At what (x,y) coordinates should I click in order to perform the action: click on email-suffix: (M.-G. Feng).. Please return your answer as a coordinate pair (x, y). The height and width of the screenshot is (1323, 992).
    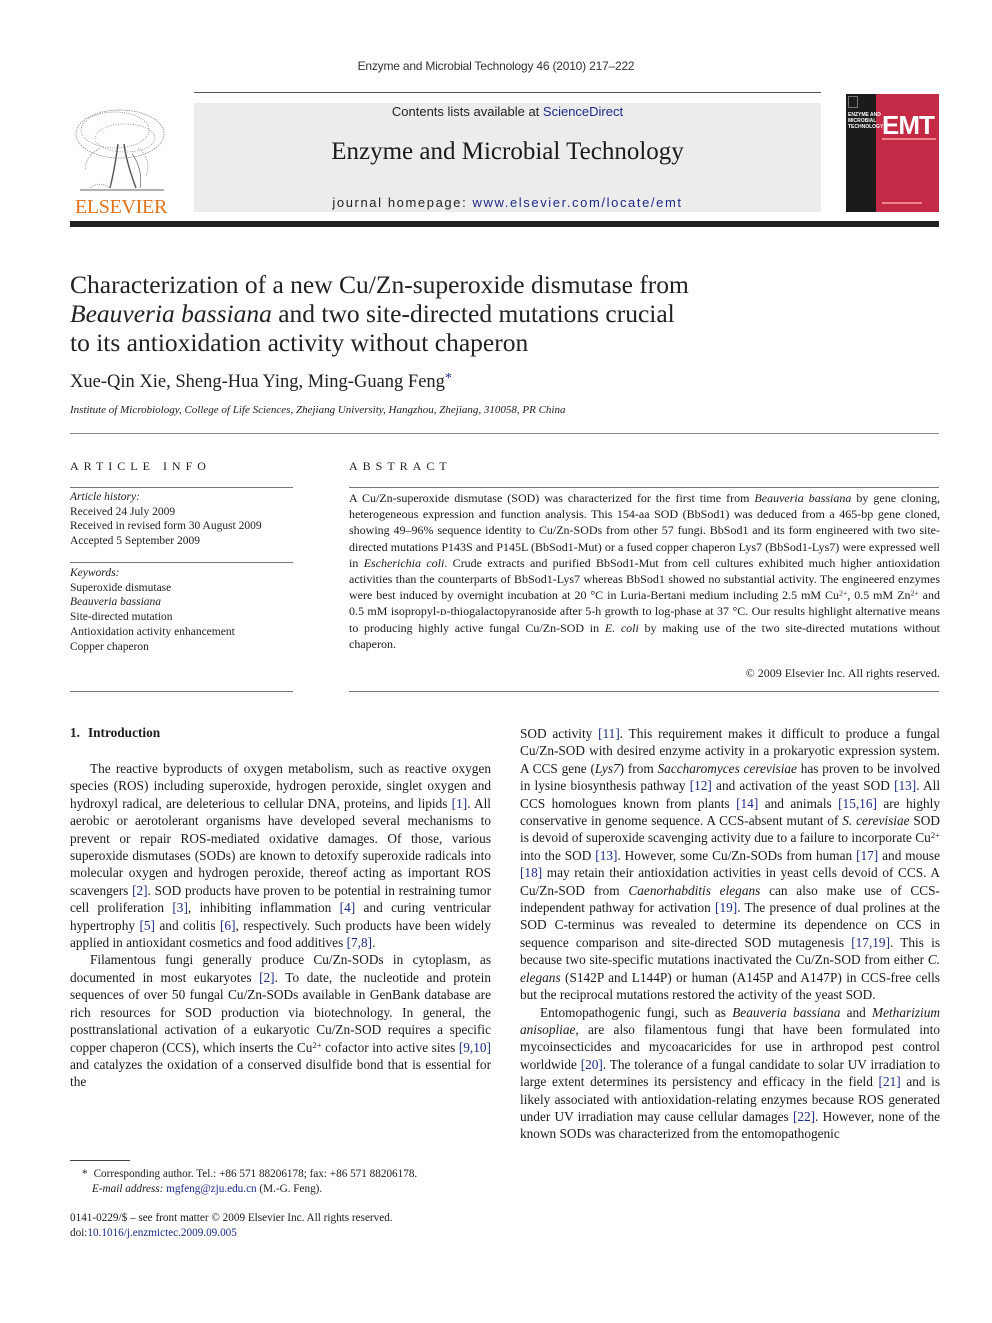
    Looking at the image, I should click on (289, 1189).